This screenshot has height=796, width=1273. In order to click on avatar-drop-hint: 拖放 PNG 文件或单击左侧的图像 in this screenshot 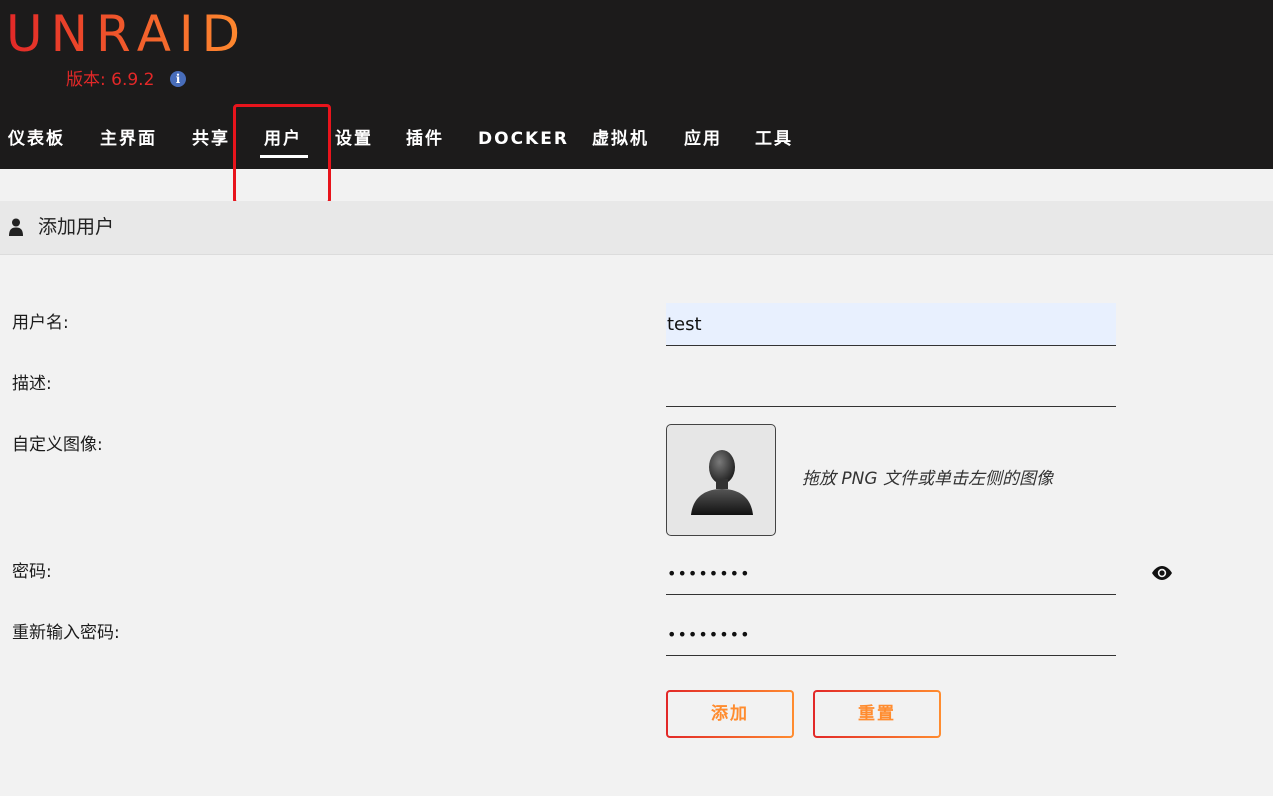, I will do `click(927, 479)`.